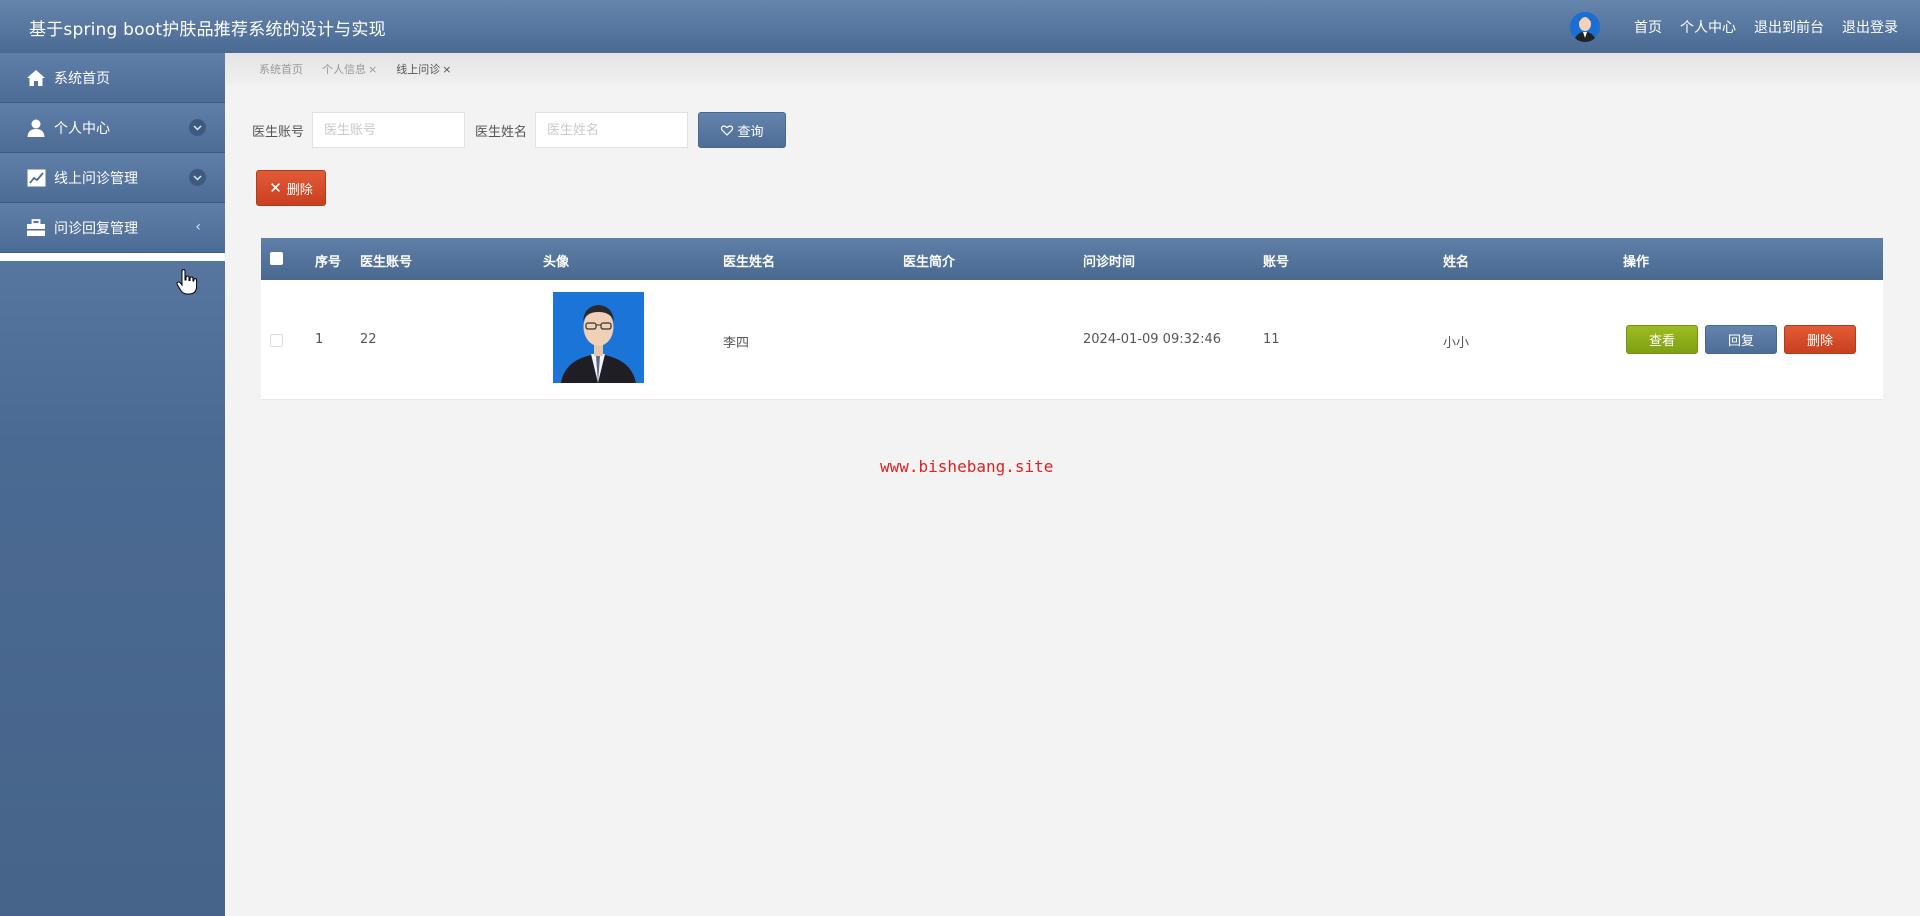 The width and height of the screenshot is (1920, 916). Describe the element at coordinates (1708, 27) in the screenshot. I see `nav-profile-link: 个人中心` at that location.